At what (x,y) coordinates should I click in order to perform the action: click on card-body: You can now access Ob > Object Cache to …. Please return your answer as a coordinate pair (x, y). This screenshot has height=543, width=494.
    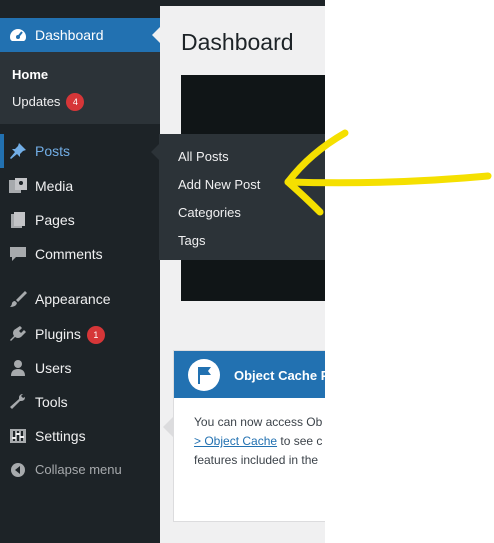
    Looking at the image, I should click on (259, 441).